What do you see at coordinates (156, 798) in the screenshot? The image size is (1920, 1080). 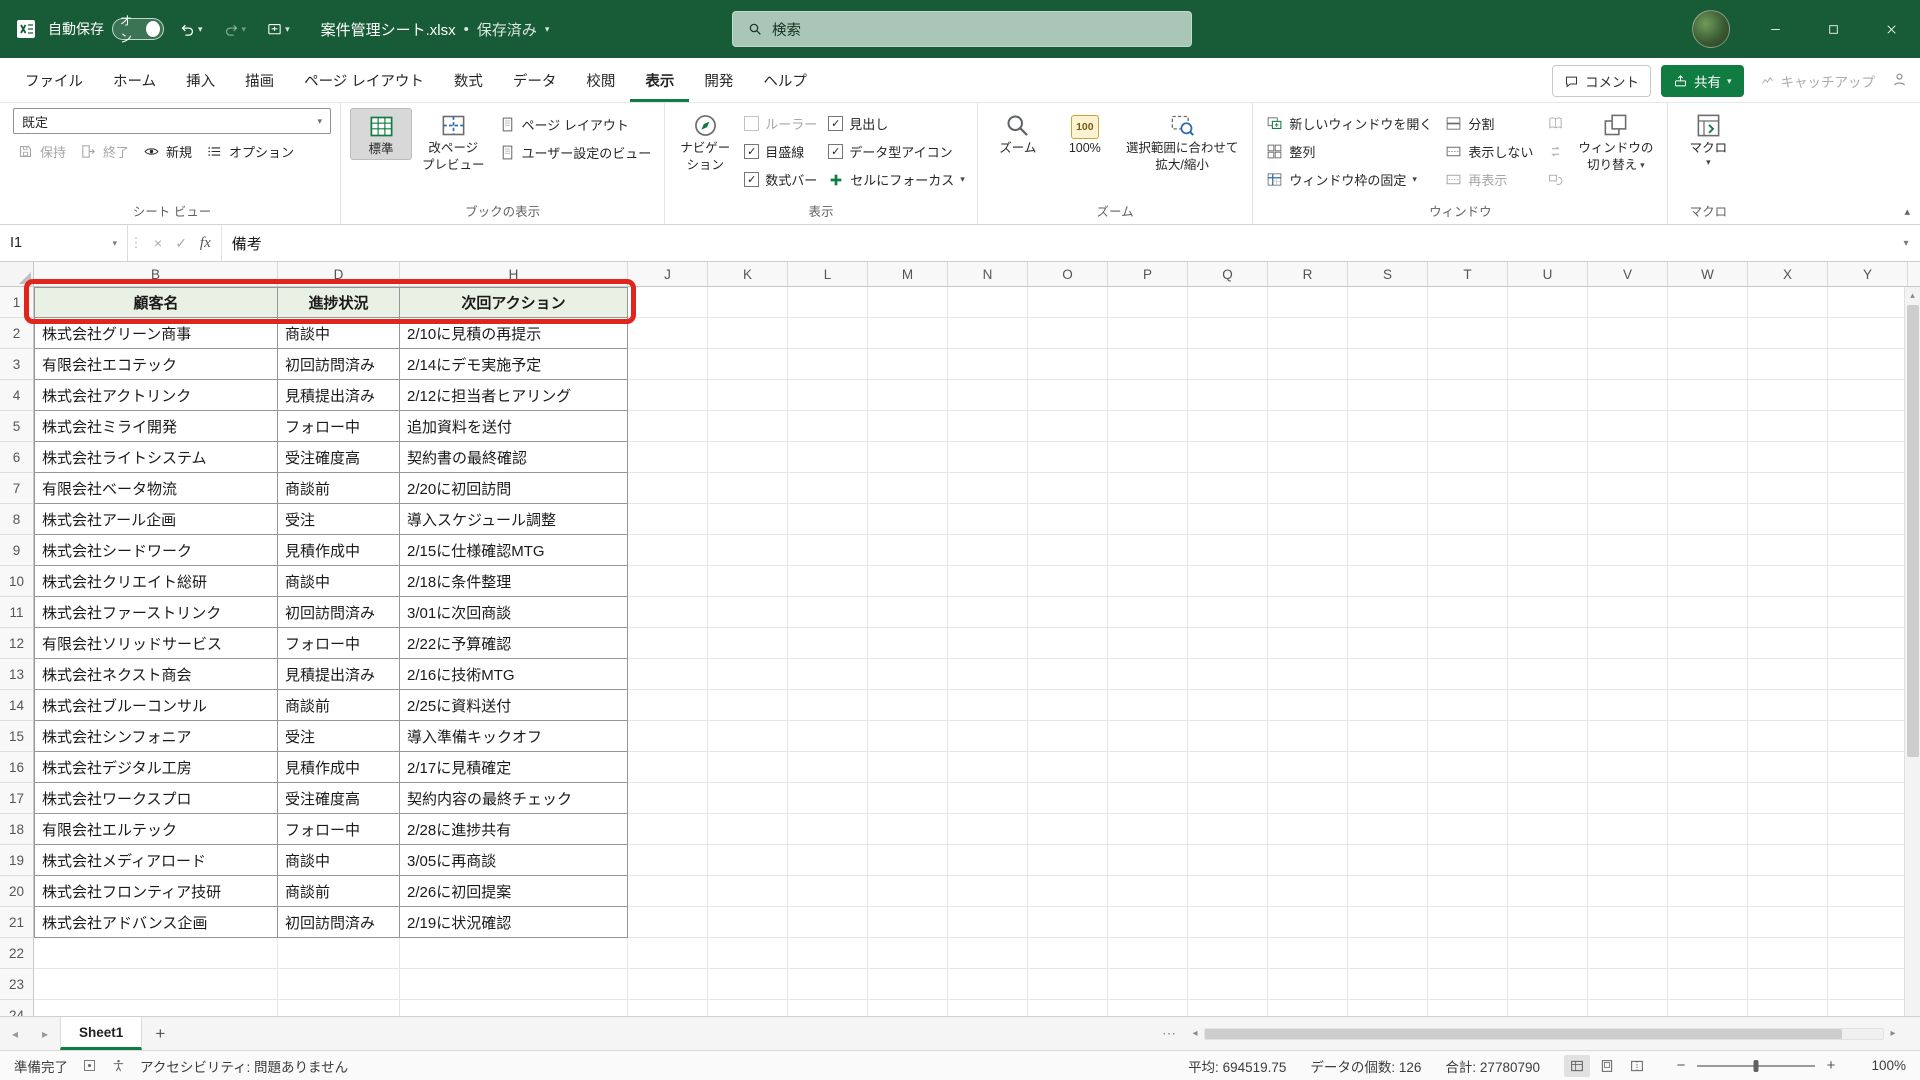 I see `cell-B17: 株式会社ワークスプロ` at bounding box center [156, 798].